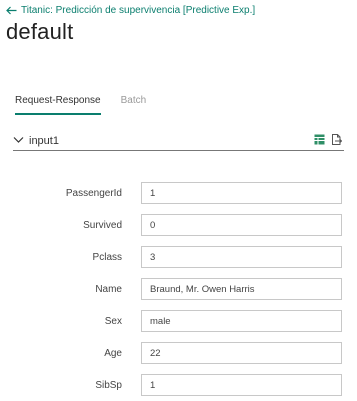 The width and height of the screenshot is (357, 401). What do you see at coordinates (241, 289) in the screenshot?
I see `name-input` at bounding box center [241, 289].